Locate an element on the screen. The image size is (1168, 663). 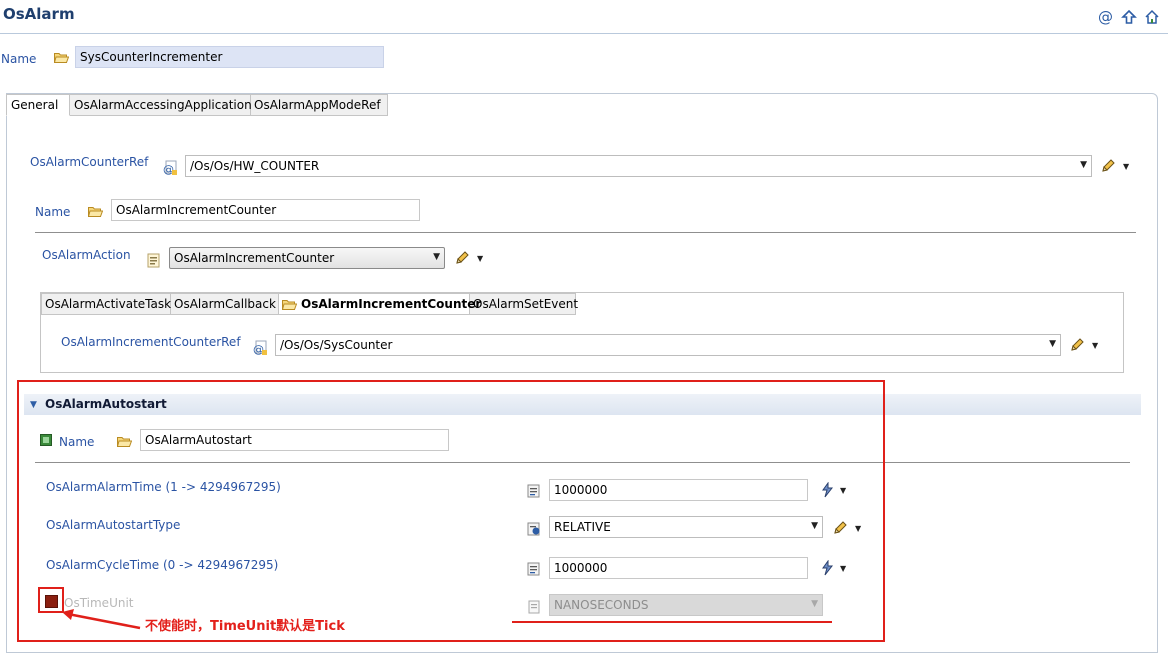
annotation-text: 不使能时，TimeUnit默认是Tick is located at coordinates (245, 626).